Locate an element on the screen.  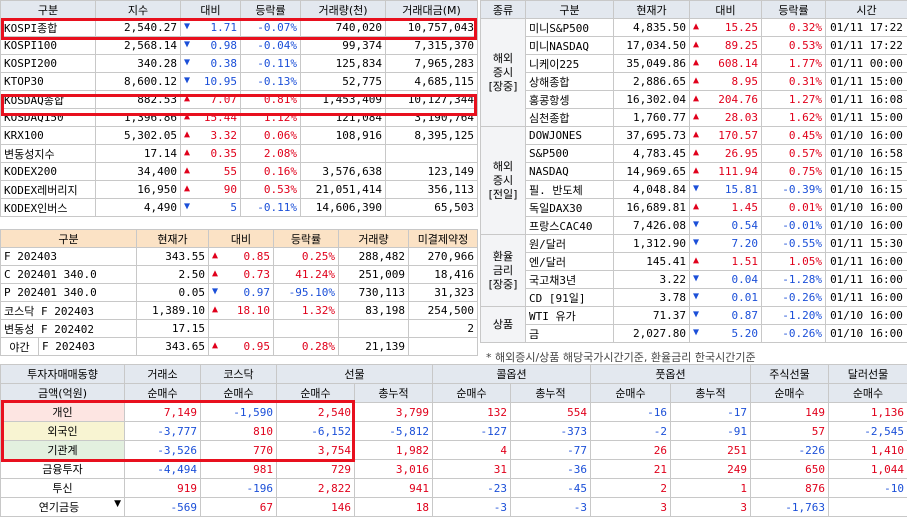
investor-row: 기관계 -3,526 770 3,754 1,982 4 -77 26 251 -226 1,410 is located at coordinates (453, 450).